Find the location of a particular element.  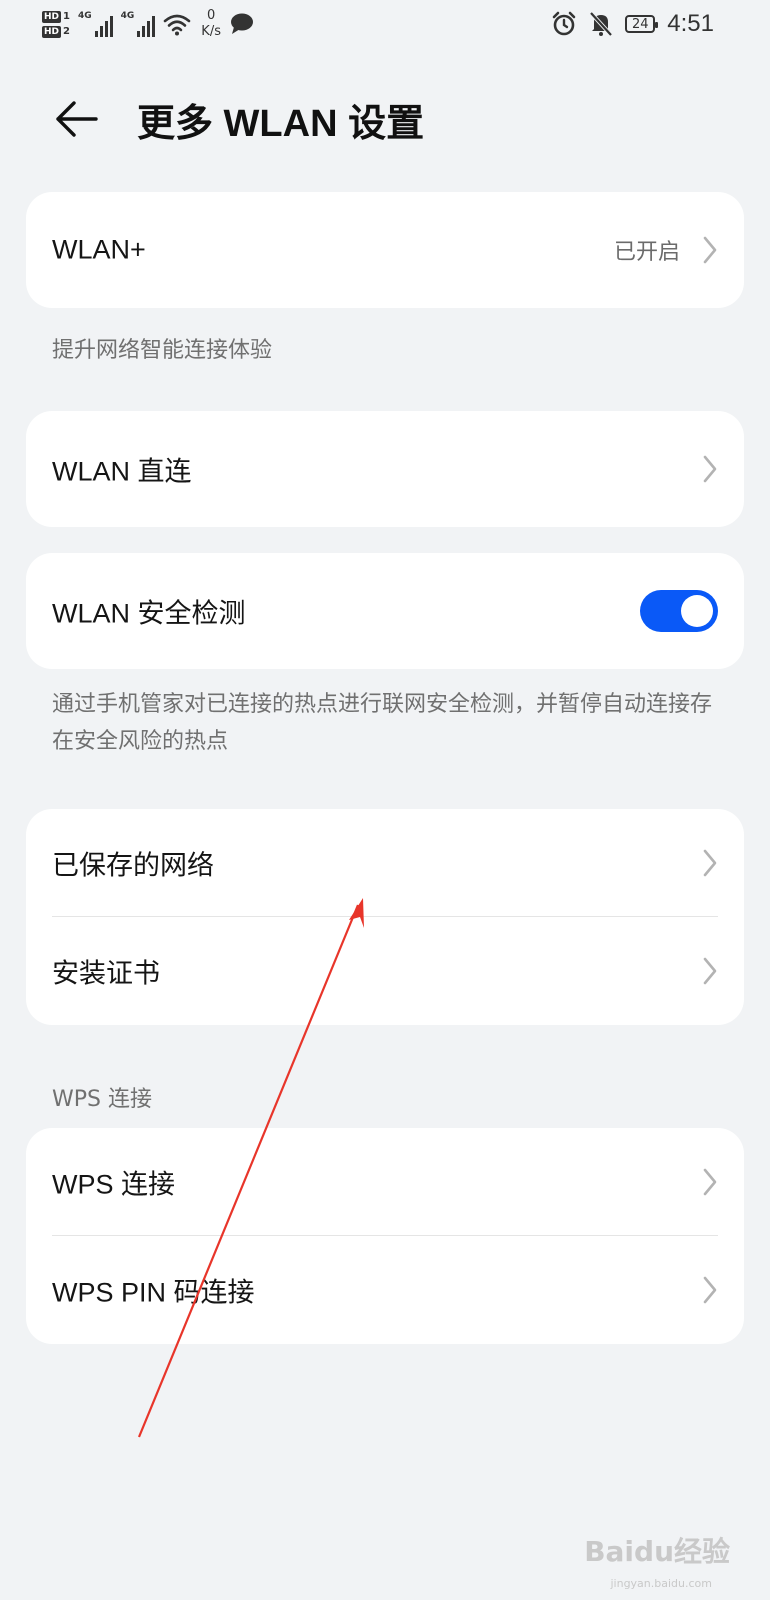

network-group-card: 已保存的网络 安装证书 is located at coordinates (385, 917).